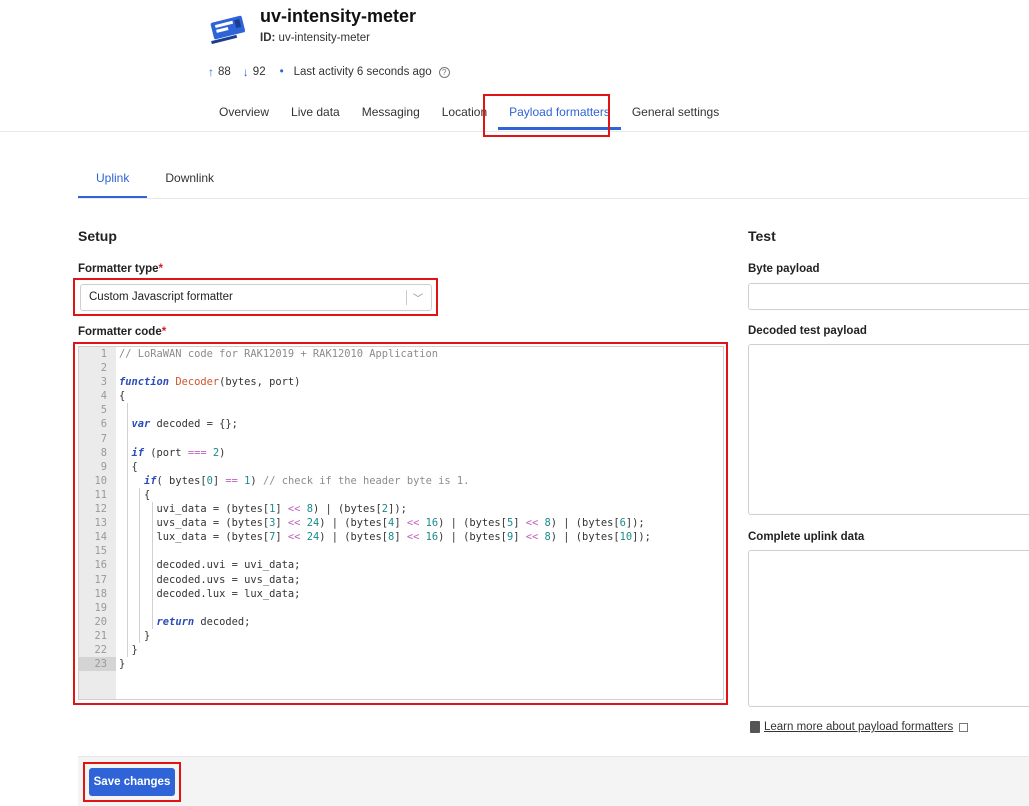 The height and width of the screenshot is (806, 1029). What do you see at coordinates (401, 467) in the screenshot?
I see `code-line: 9 {` at bounding box center [401, 467].